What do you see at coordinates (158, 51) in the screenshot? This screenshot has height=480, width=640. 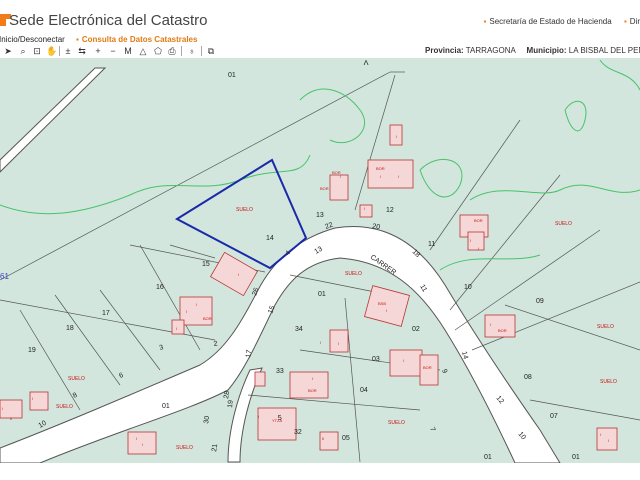 I see `polygon-icon: ⬠` at bounding box center [158, 51].